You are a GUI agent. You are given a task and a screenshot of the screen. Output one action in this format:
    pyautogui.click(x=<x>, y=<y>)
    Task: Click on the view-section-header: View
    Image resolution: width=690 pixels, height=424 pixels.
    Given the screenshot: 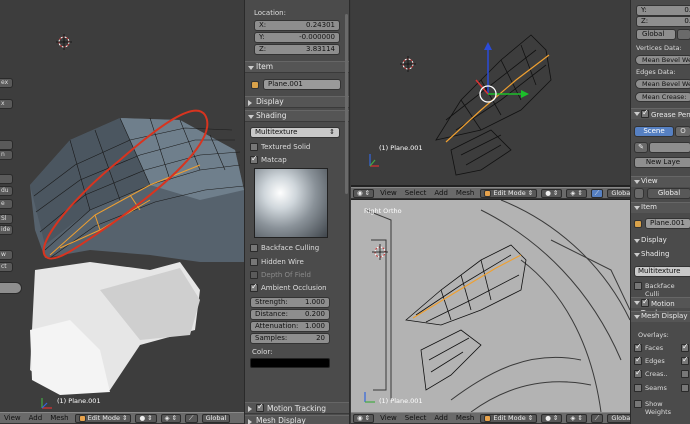 What is the action you would take?
    pyautogui.click(x=660, y=181)
    